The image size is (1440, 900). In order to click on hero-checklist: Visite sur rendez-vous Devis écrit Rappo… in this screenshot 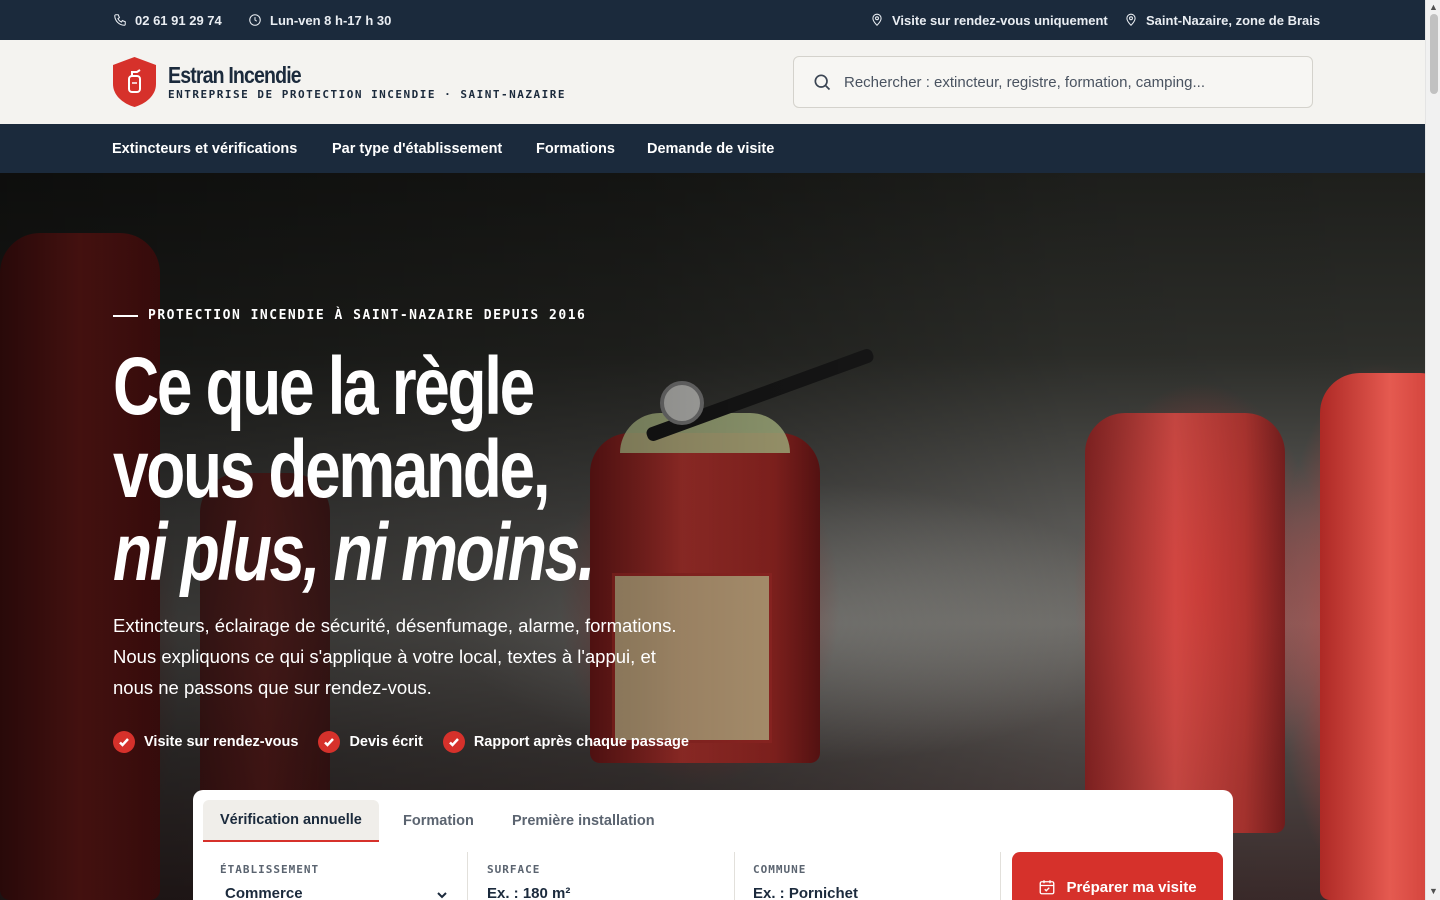, I will do `click(401, 742)`.